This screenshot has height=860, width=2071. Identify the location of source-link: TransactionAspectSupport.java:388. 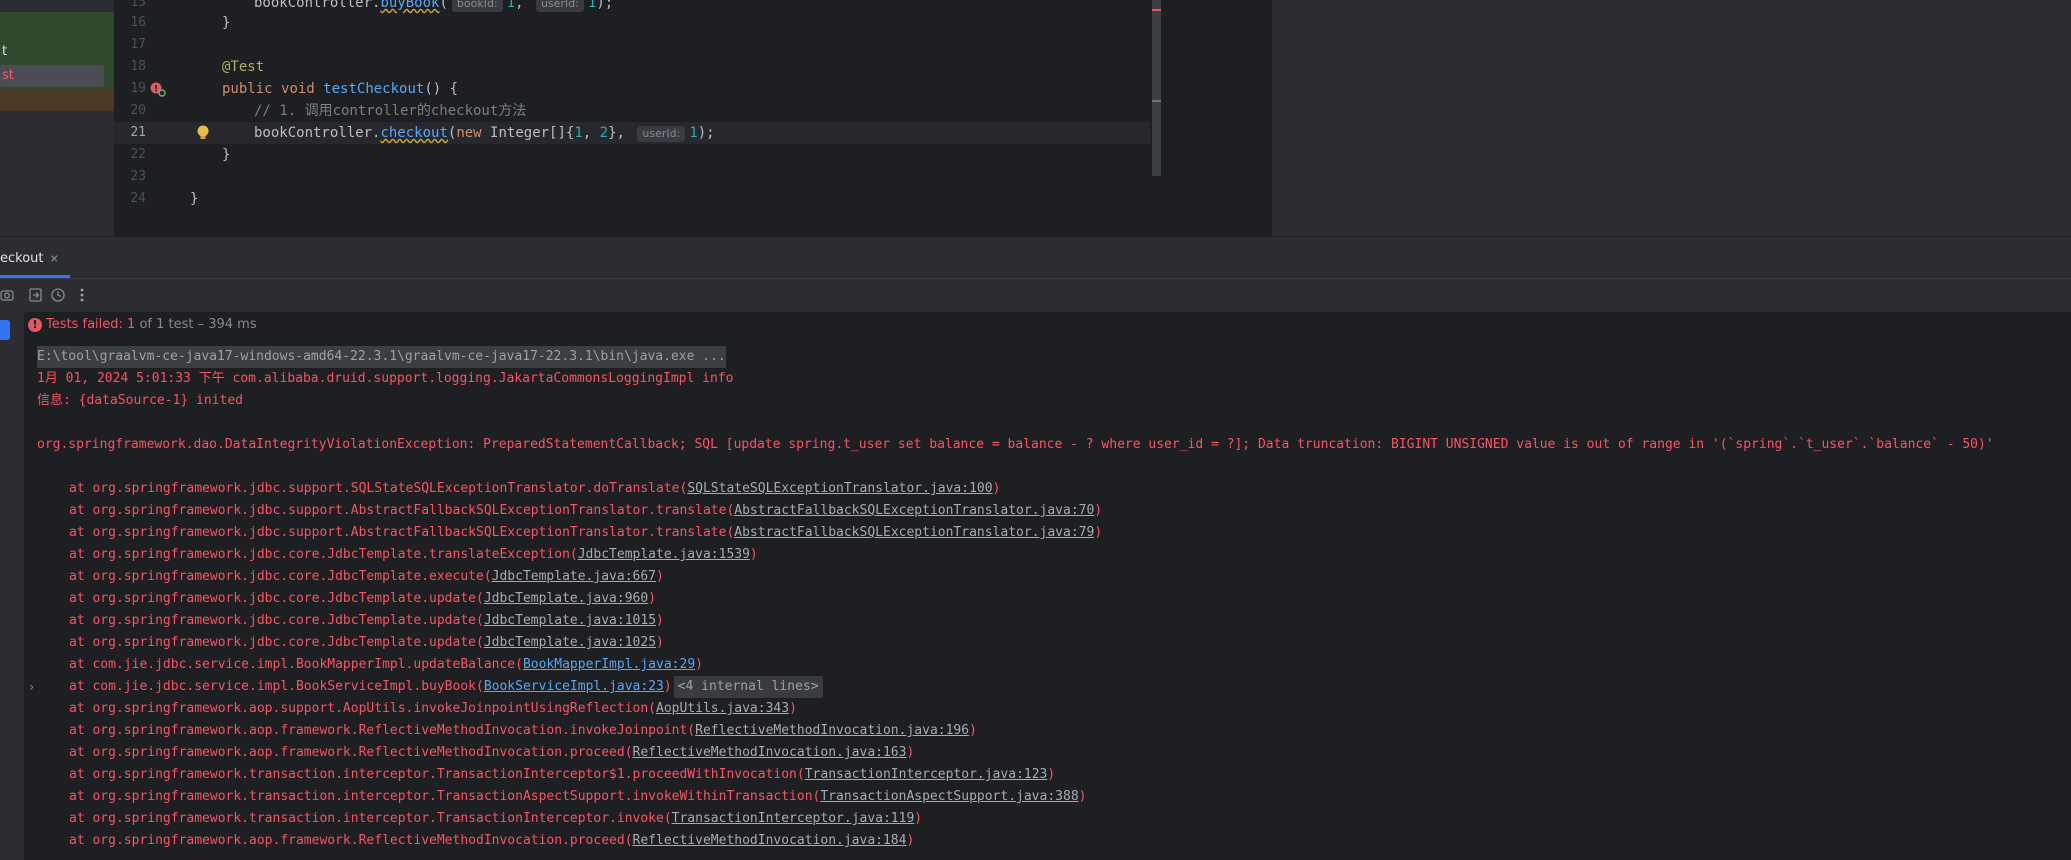
(949, 796).